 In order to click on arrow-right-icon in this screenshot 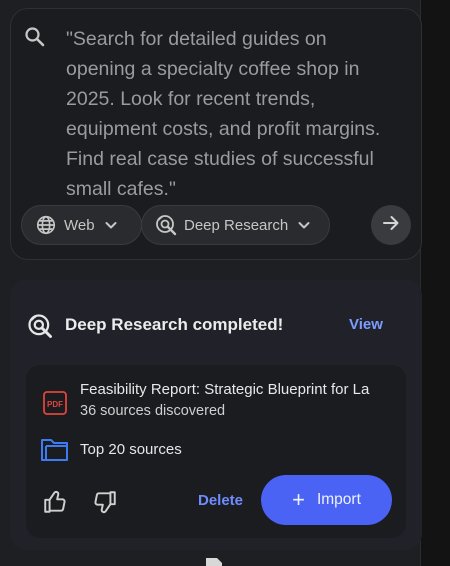, I will do `click(391, 225)`.